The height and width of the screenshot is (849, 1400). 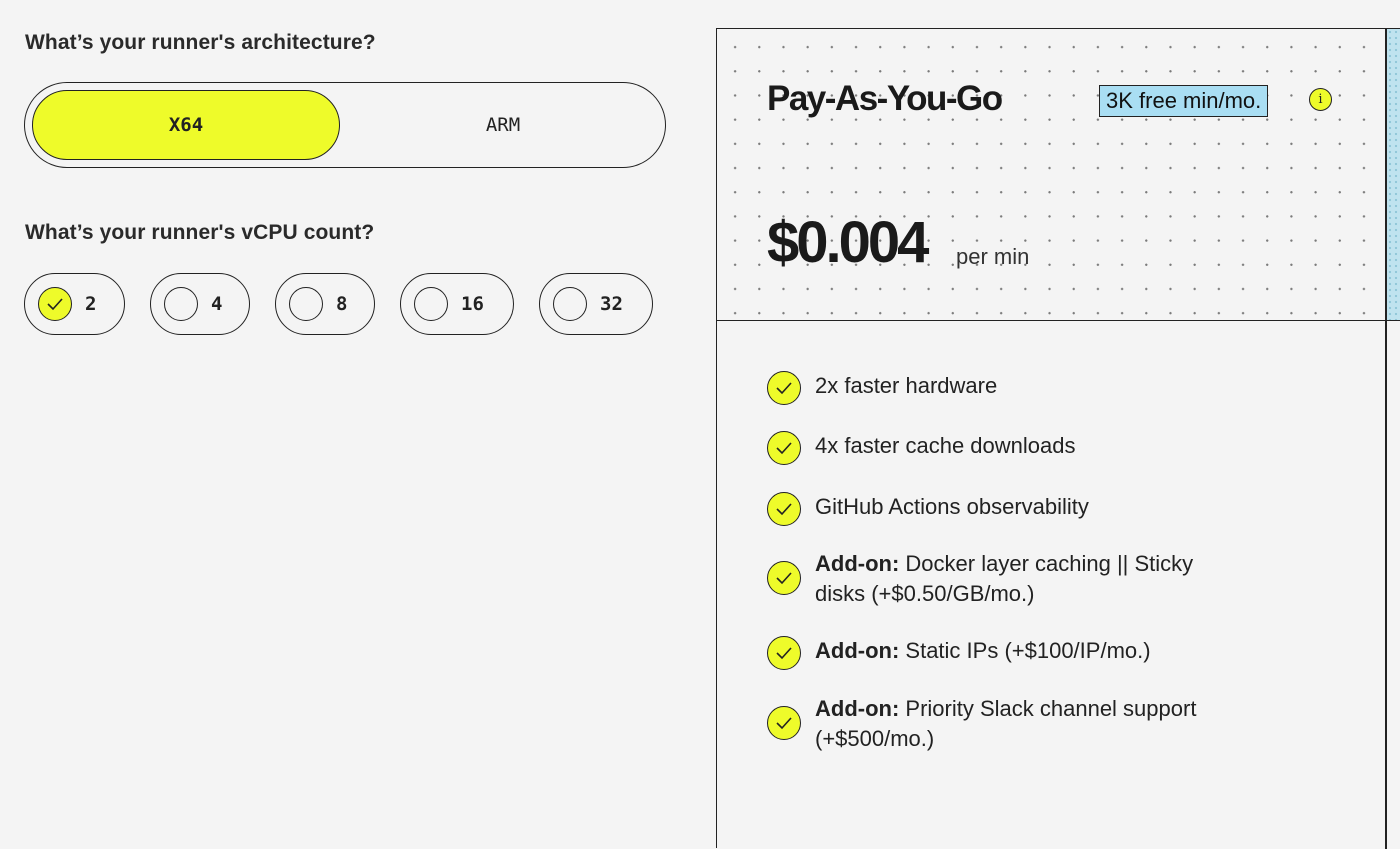 What do you see at coordinates (945, 445) in the screenshot?
I see `feature-text: 4x faster cache downloads` at bounding box center [945, 445].